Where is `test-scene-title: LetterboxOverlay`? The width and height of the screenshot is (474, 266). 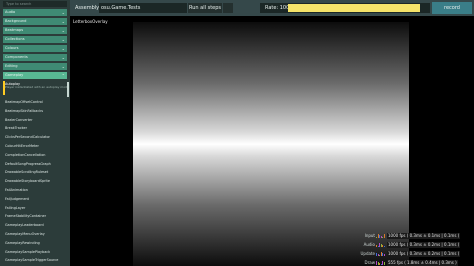 test-scene-title: LetterboxOverlay is located at coordinates (90, 21).